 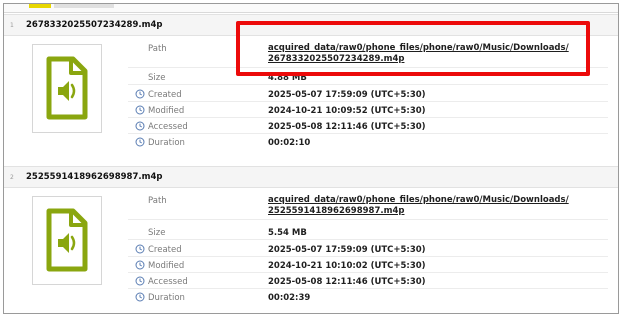 I want to click on modified-row: Modified 2024-10-21 10:10:02 (UTC+5:30), so click(x=368, y=265).